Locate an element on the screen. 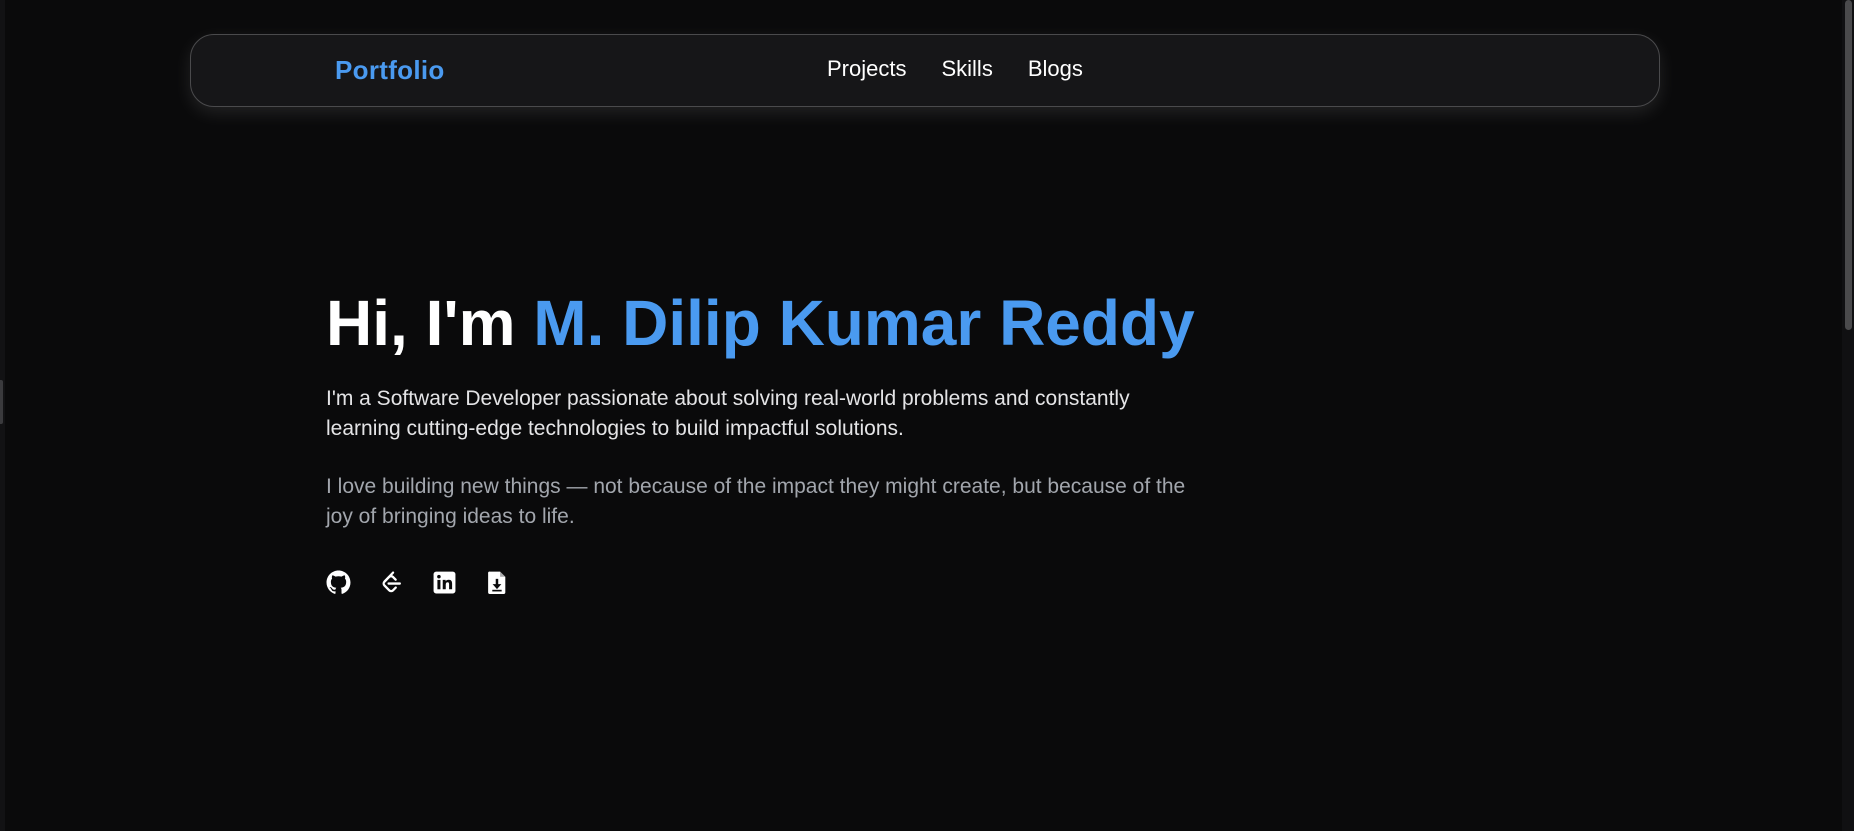 The image size is (1854, 831). sidebar-handle is located at coordinates (1, 402).